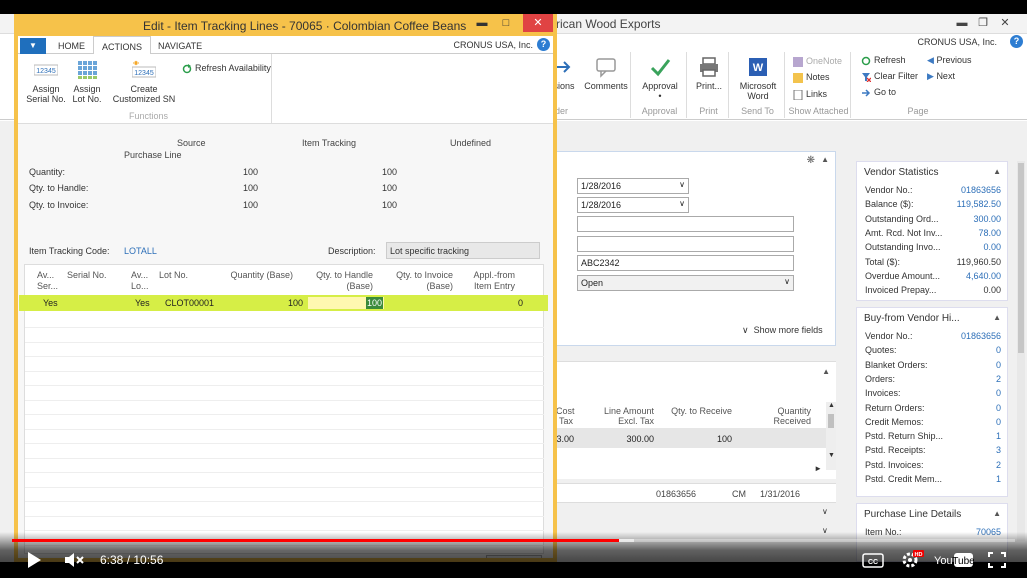 The image size is (1027, 578). What do you see at coordinates (998, 450) in the screenshot?
I see `factbox-row-value: 3` at bounding box center [998, 450].